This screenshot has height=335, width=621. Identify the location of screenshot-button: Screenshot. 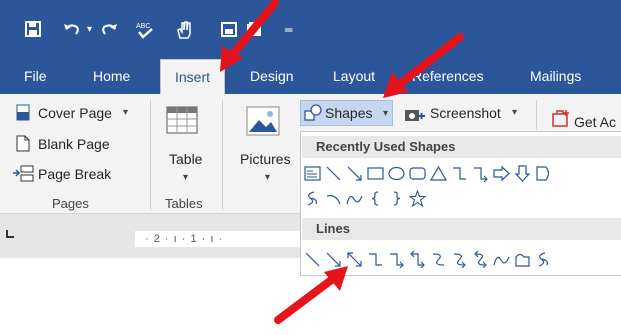
(465, 113).